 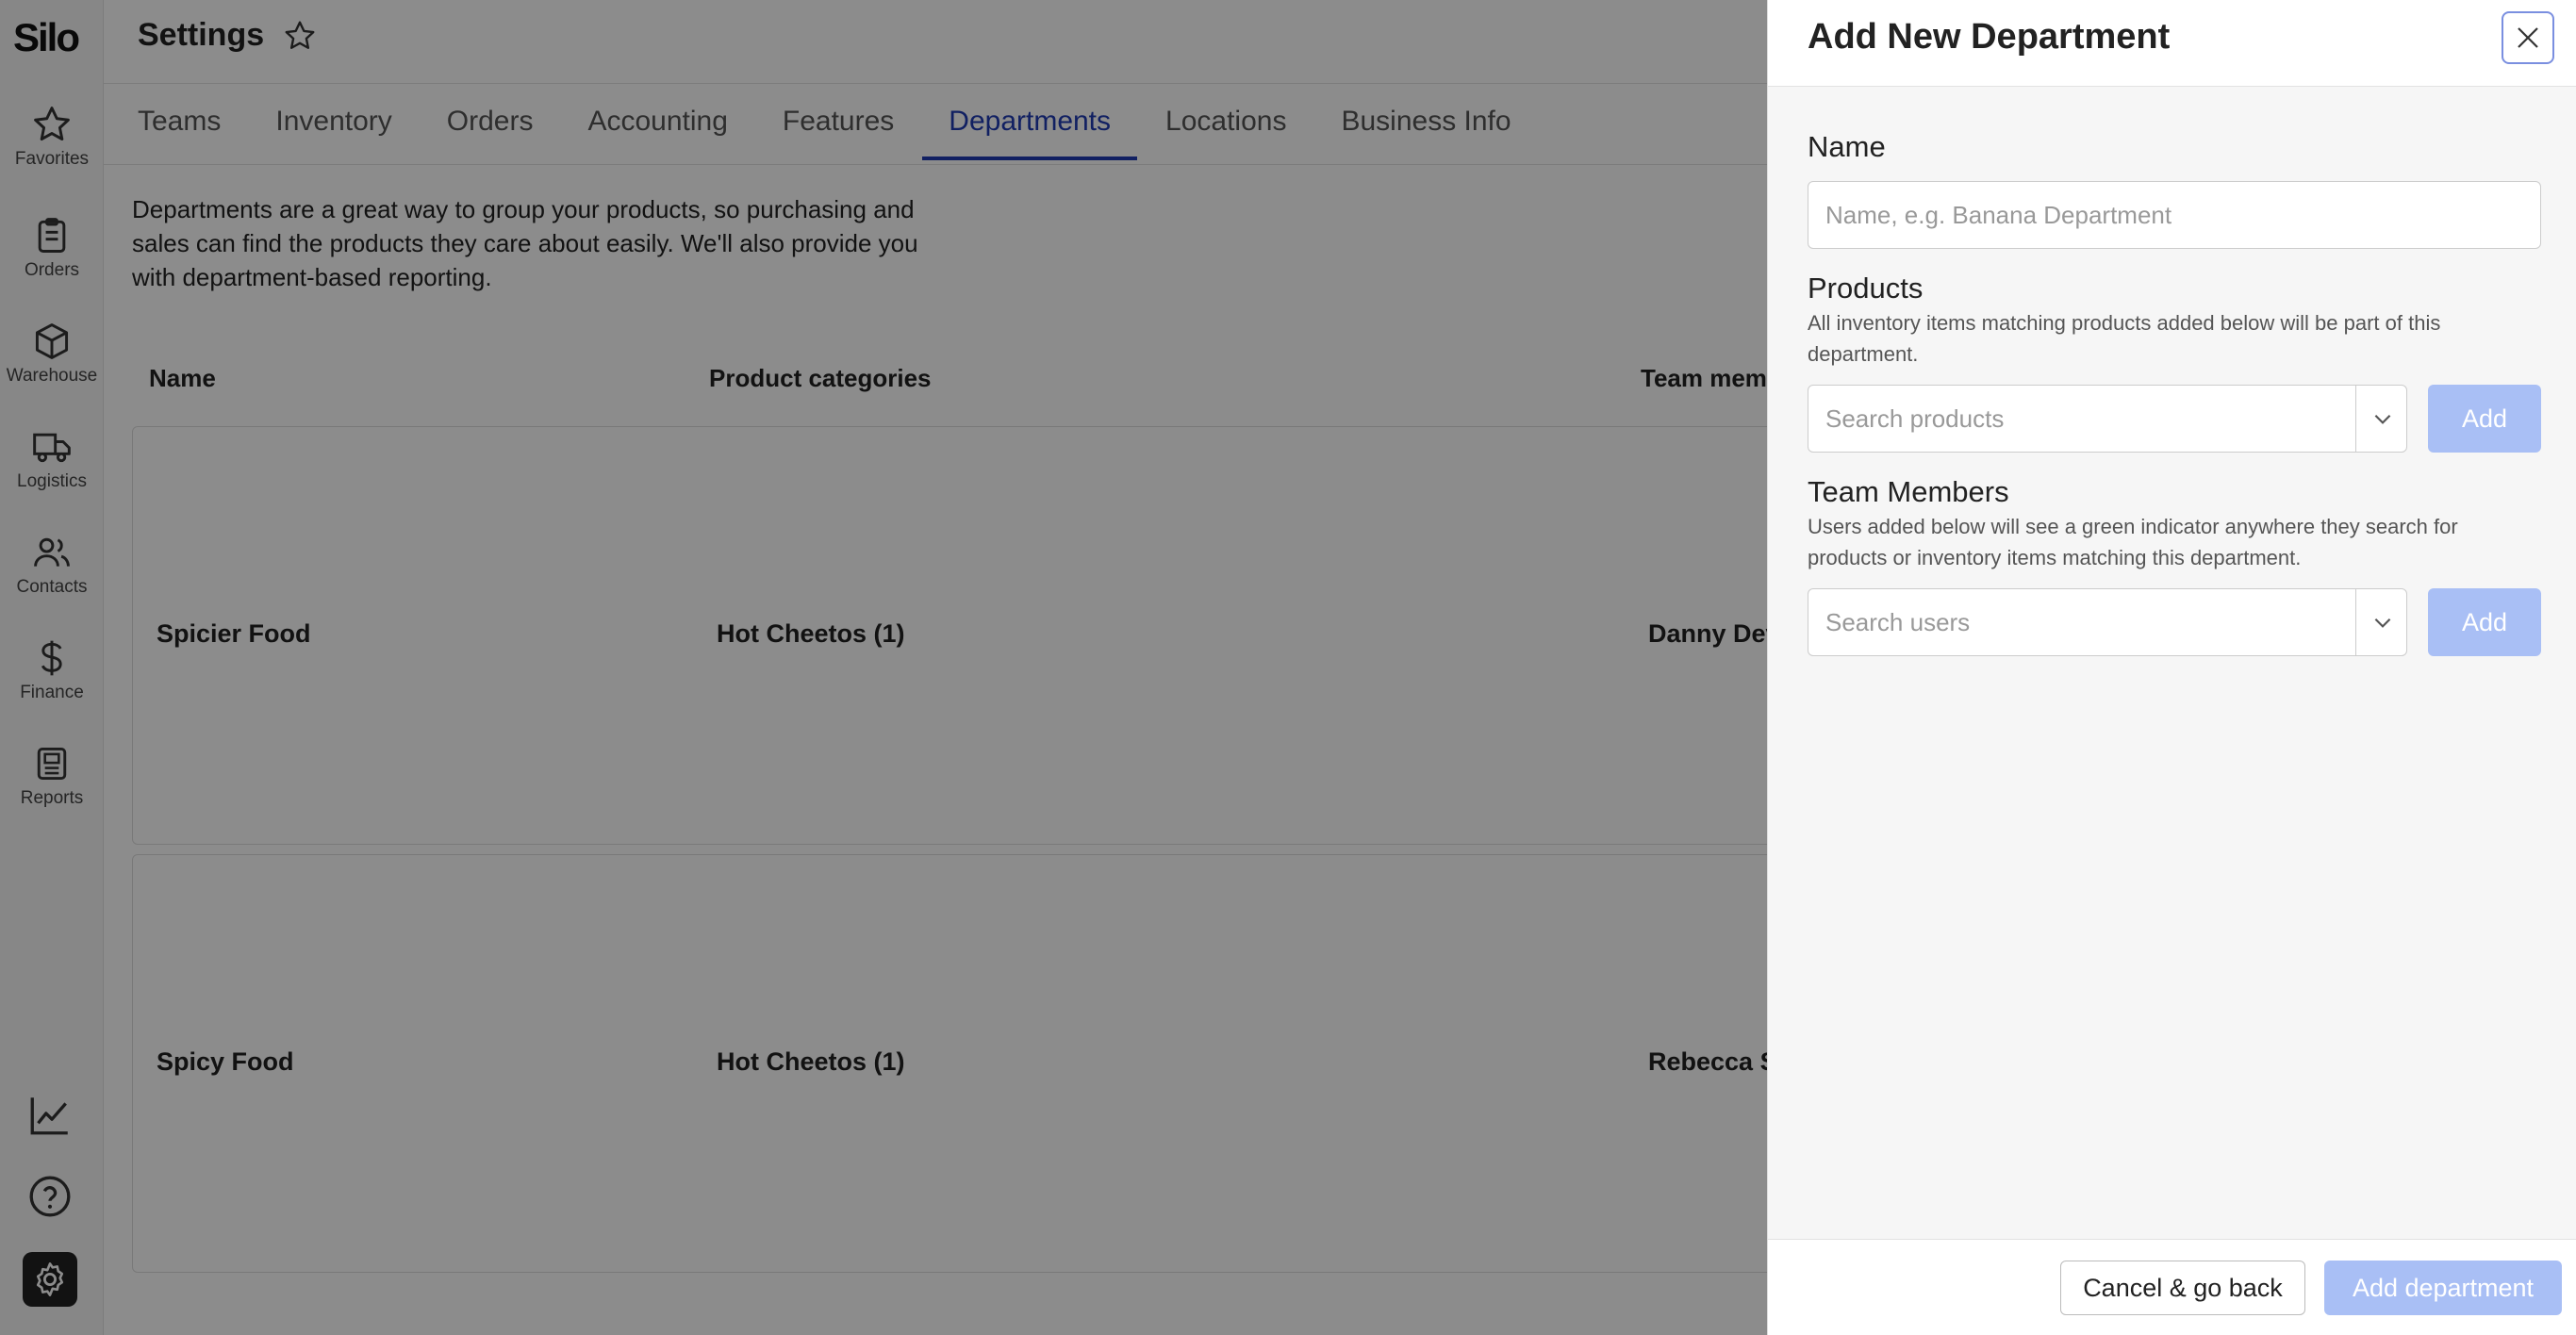 What do you see at coordinates (2484, 419) in the screenshot?
I see `add-product-button: Add` at bounding box center [2484, 419].